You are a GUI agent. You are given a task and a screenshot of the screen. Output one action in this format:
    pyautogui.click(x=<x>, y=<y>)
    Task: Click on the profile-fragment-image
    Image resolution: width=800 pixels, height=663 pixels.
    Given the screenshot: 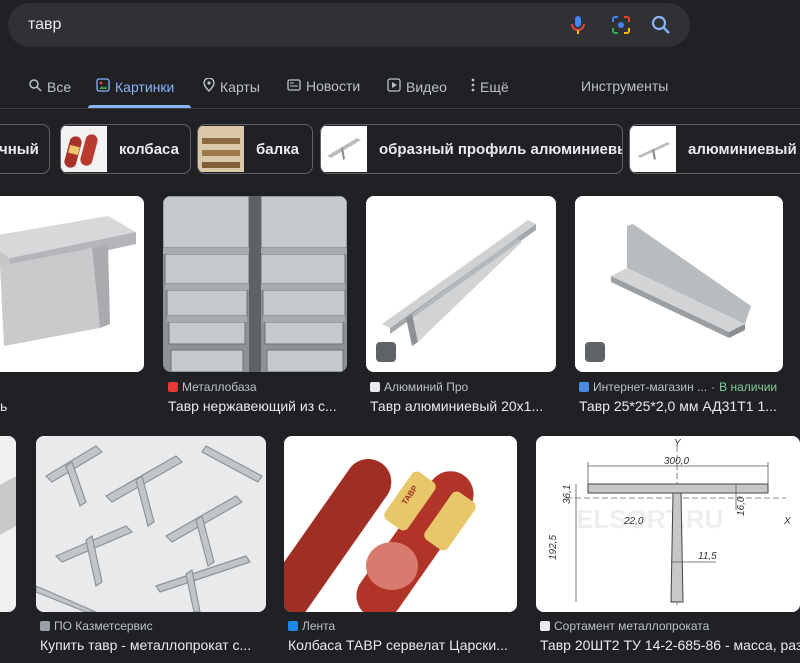 What is the action you would take?
    pyautogui.click(x=8, y=524)
    